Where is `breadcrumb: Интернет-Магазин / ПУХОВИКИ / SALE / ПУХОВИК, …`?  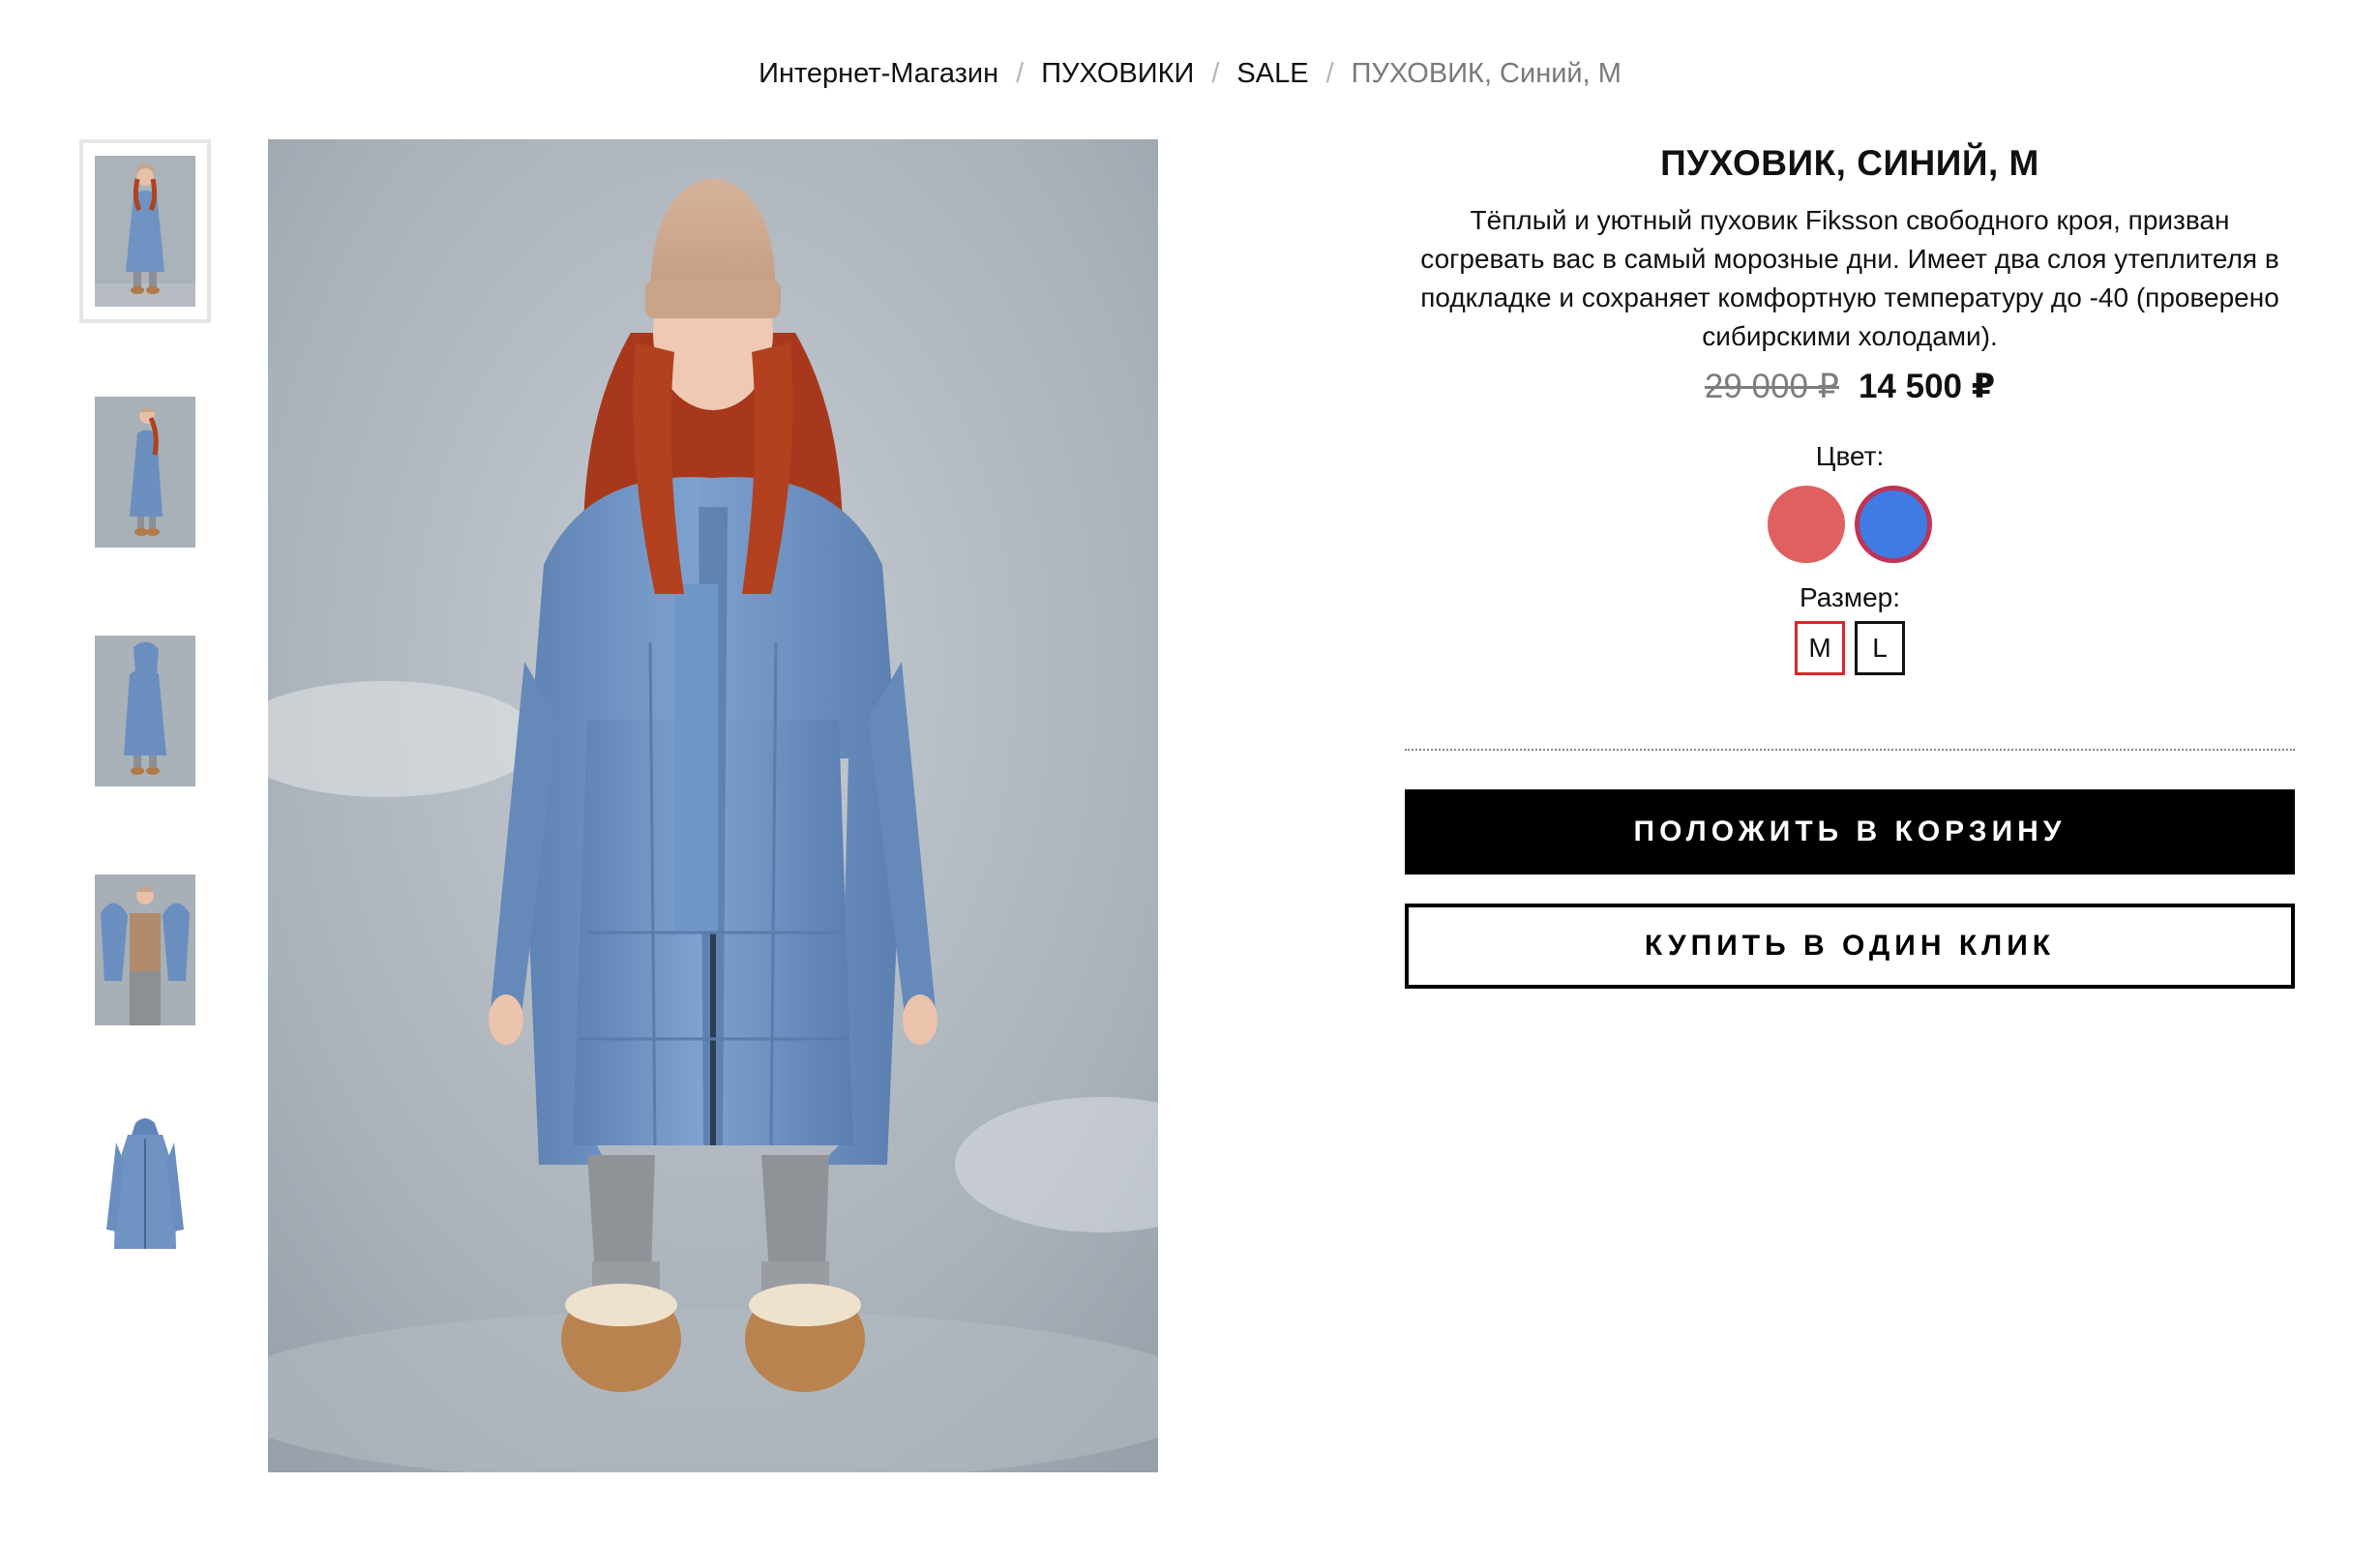
breadcrumb: Интернет-Магазин / ПУХОВИКИ / SALE / ПУХОВИК, … is located at coordinates (1190, 74).